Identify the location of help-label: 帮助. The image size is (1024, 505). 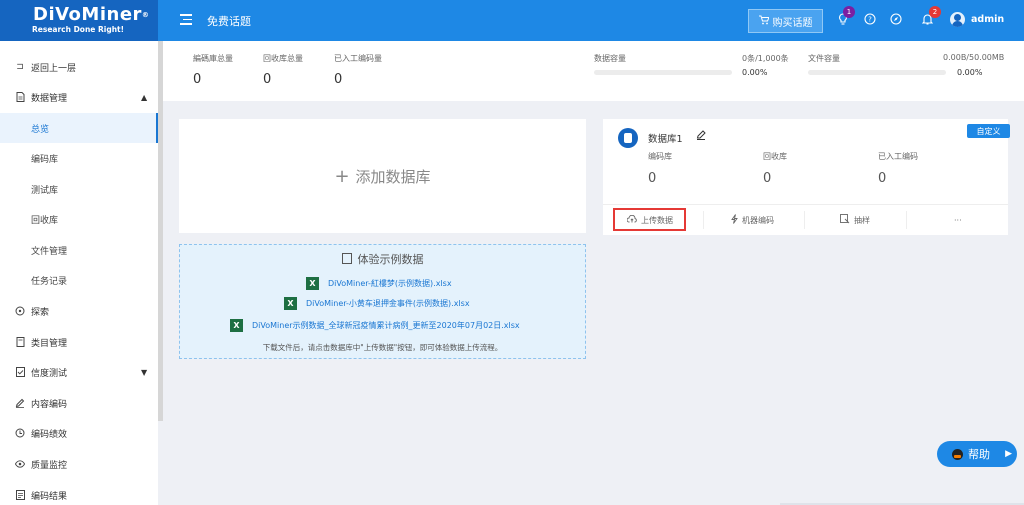
(979, 454).